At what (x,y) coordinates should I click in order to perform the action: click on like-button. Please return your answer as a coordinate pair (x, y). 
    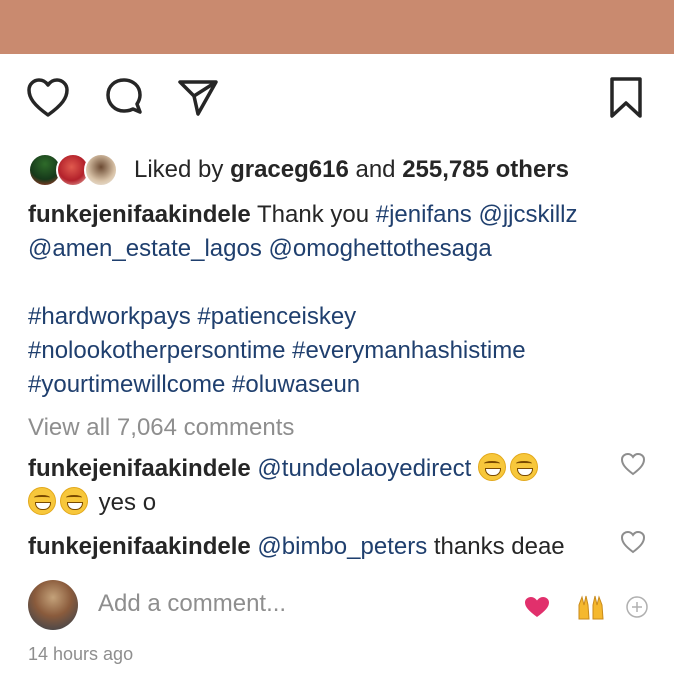
    Looking at the image, I should click on (48, 98).